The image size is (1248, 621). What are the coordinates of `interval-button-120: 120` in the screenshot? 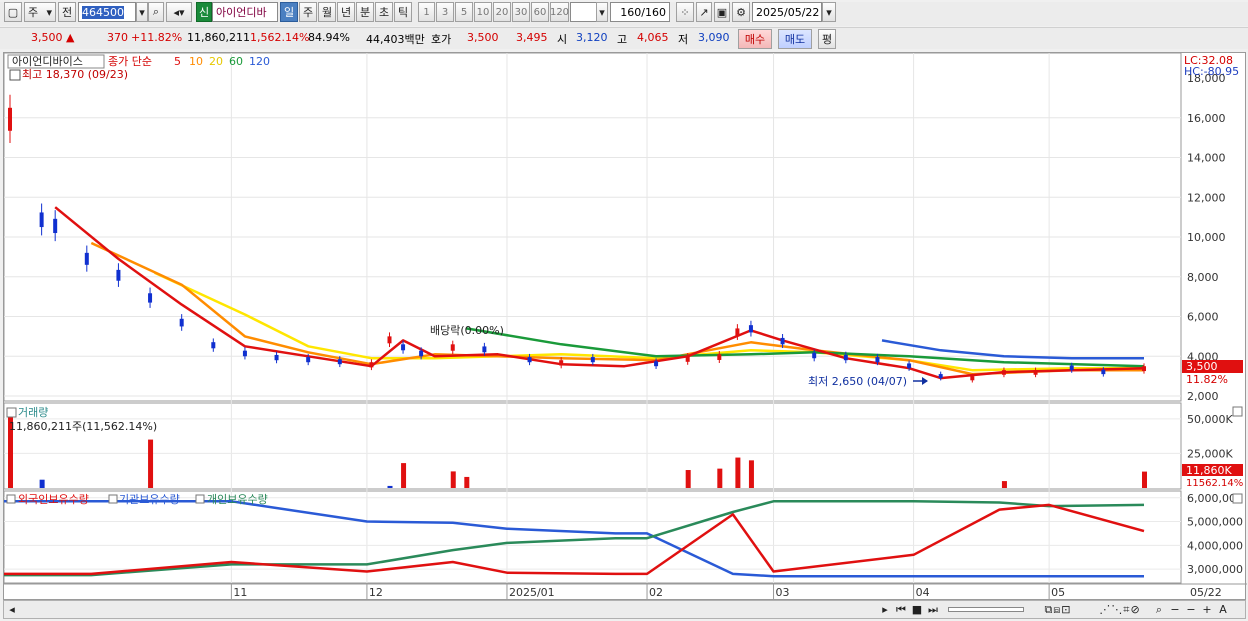 It's located at (559, 12).